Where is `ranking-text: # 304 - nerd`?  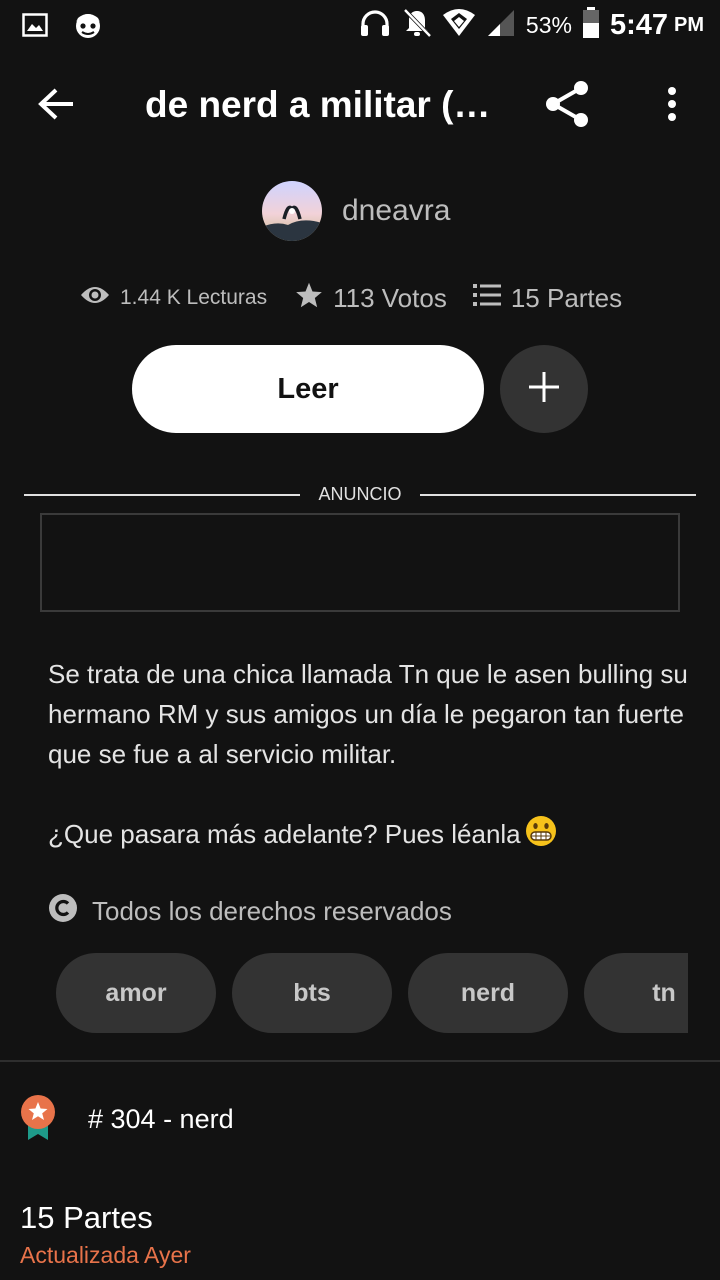 ranking-text: # 304 - nerd is located at coordinates (161, 1119).